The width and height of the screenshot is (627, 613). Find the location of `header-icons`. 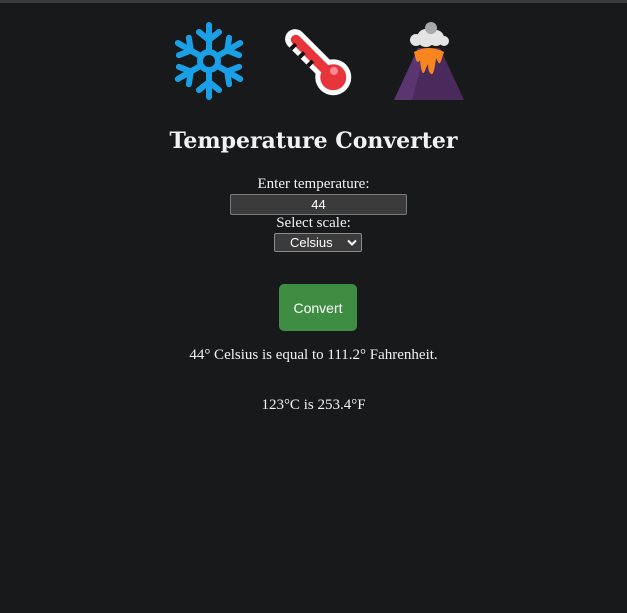

header-icons is located at coordinates (313, 61).